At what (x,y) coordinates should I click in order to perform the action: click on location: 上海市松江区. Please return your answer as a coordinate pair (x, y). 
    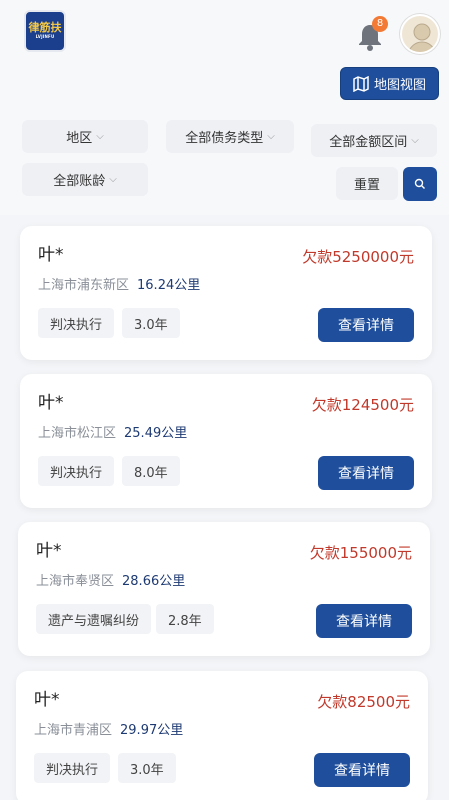
    Looking at the image, I should click on (77, 433).